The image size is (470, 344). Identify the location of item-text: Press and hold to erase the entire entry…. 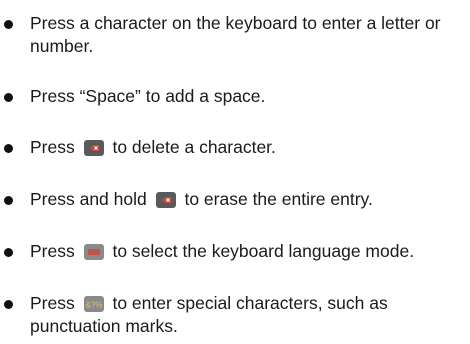
(248, 199).